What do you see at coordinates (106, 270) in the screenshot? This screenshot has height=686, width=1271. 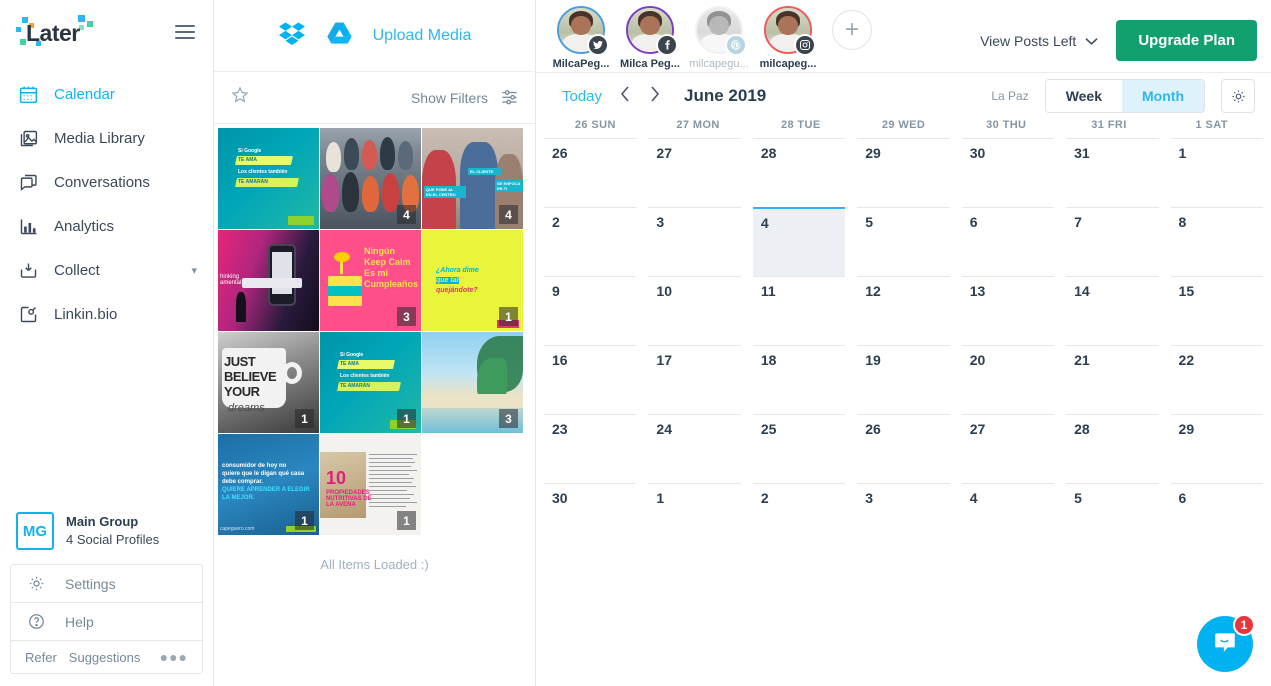 I see `sidebar-item-collect: Collect ▾` at bounding box center [106, 270].